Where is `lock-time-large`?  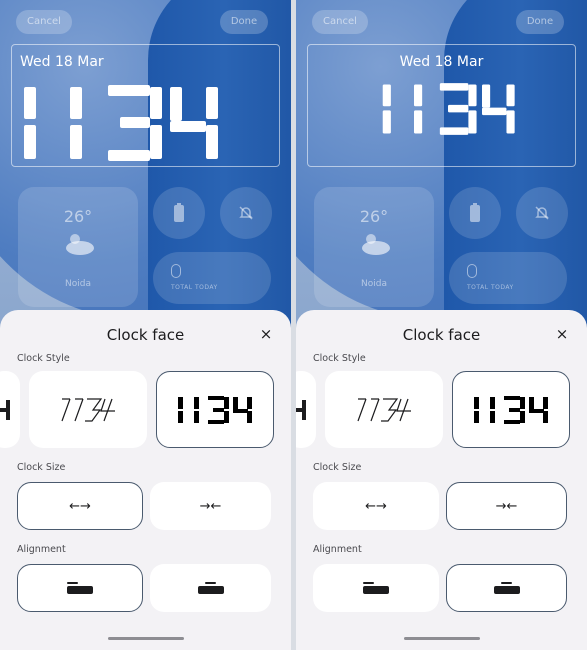
lock-time-large is located at coordinates (120, 123).